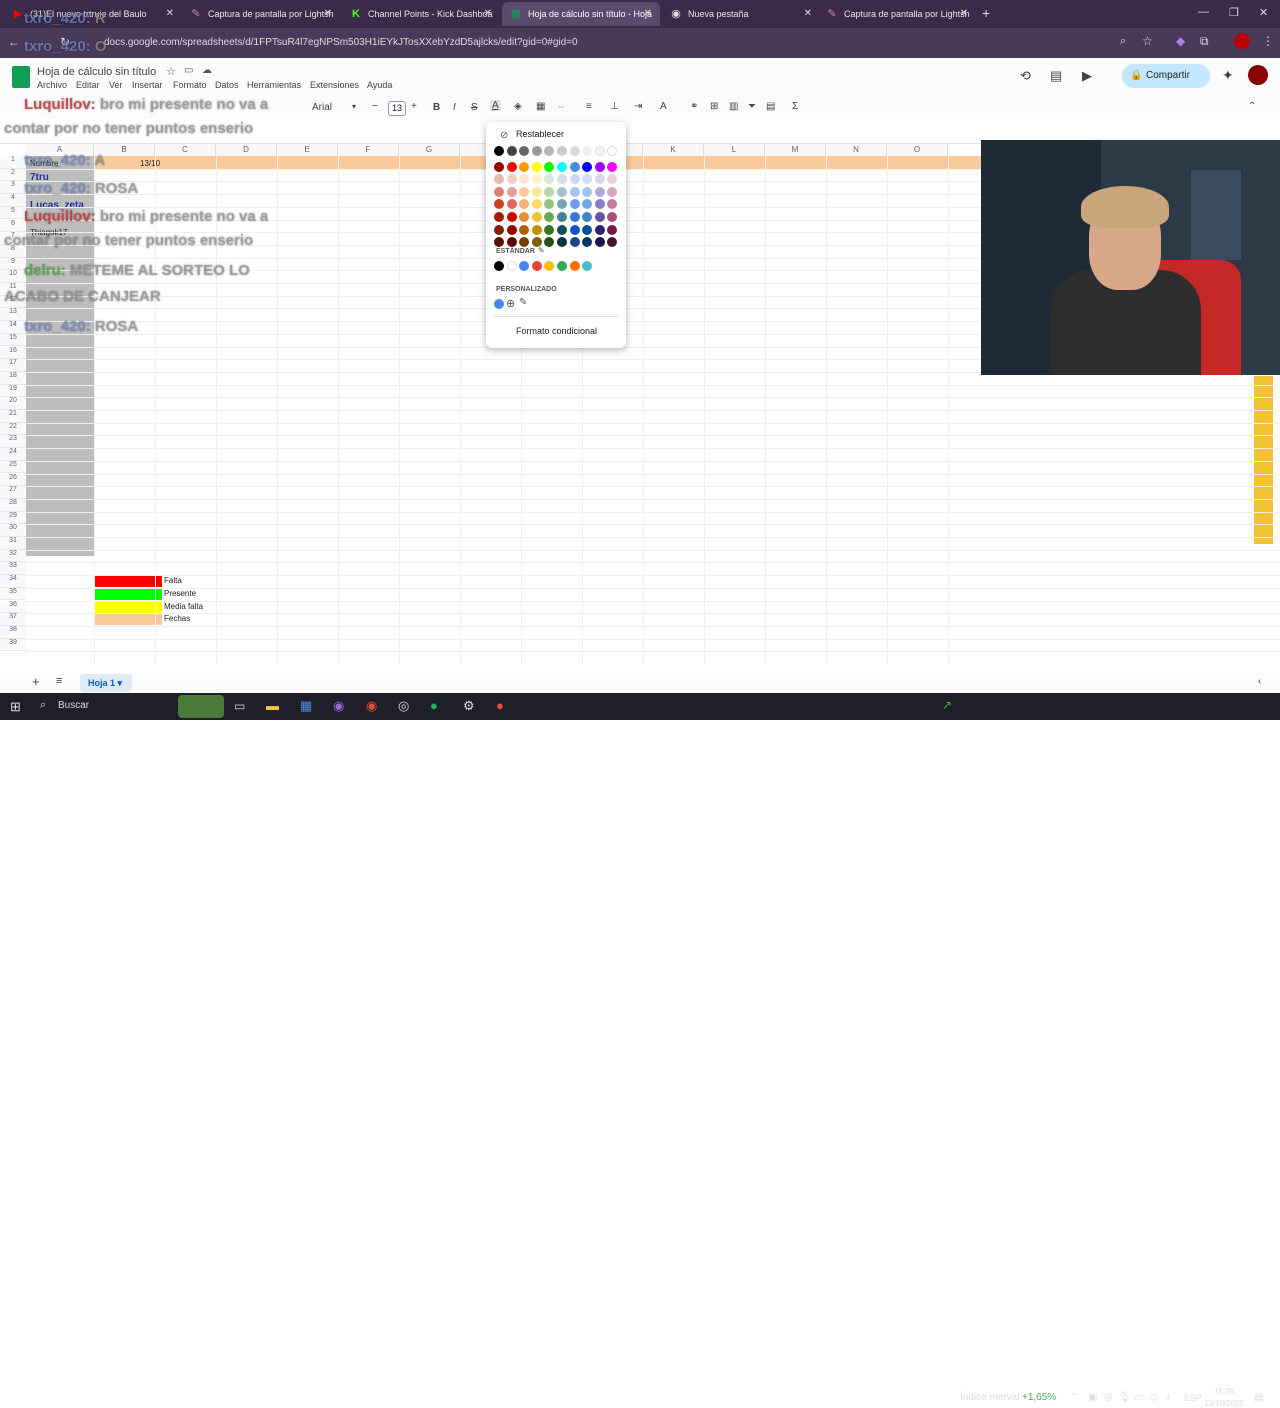  Describe the element at coordinates (106, 683) in the screenshot. I see `sheet-tab-hoja1: Hoja 1 ▾` at that location.